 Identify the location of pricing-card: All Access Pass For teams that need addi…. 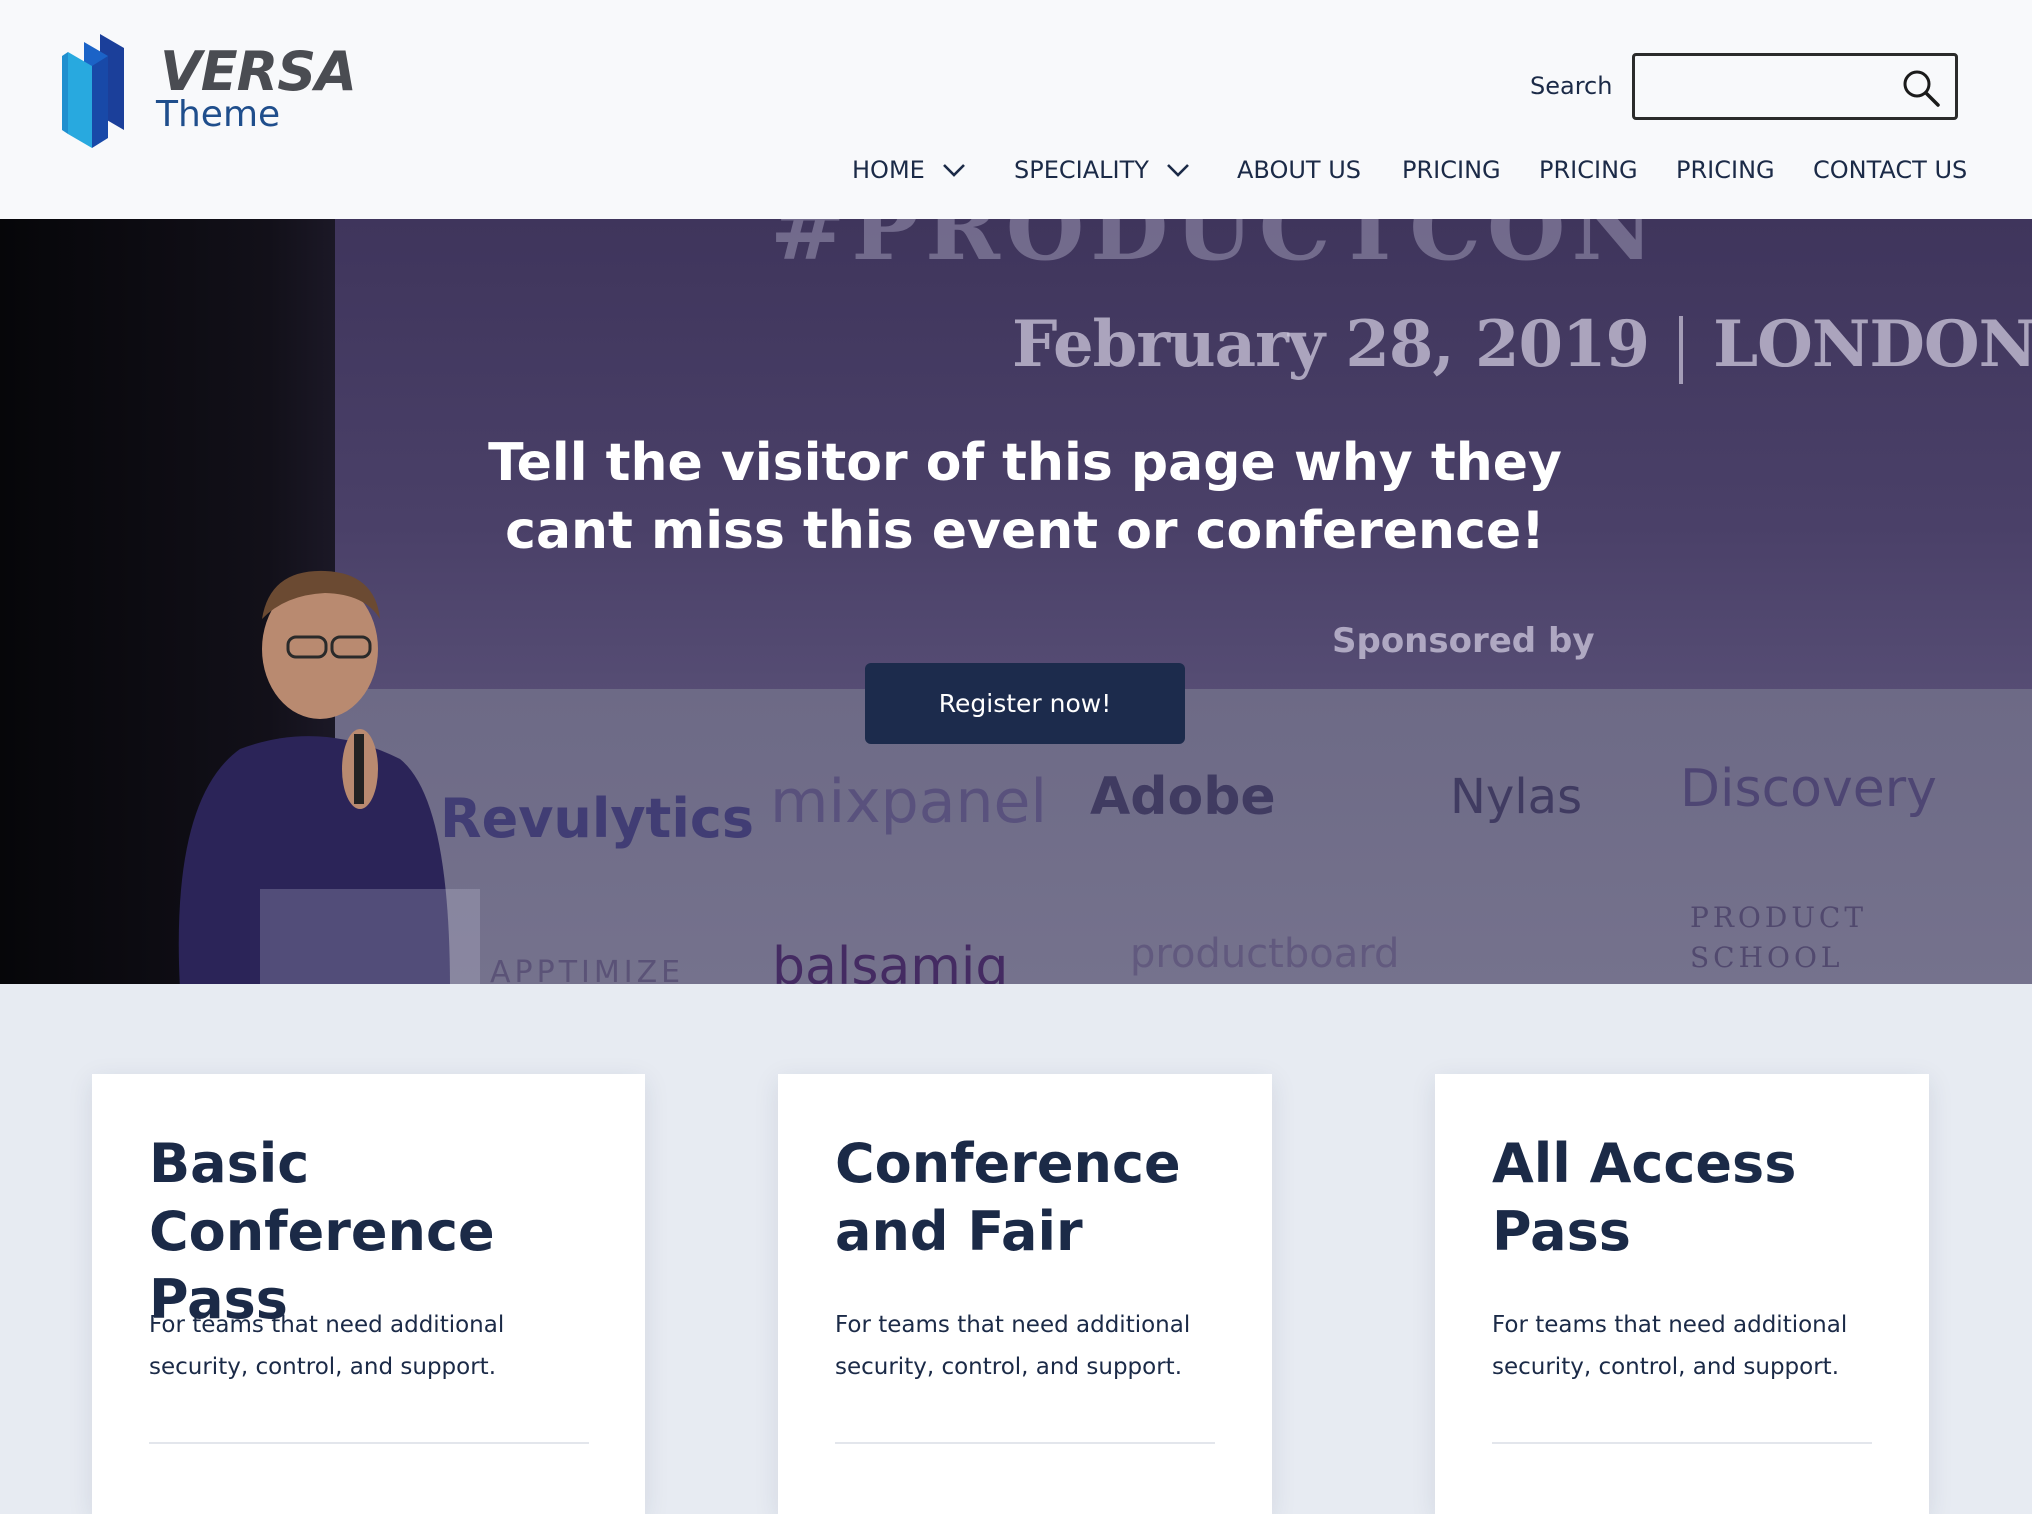
(1682, 1294).